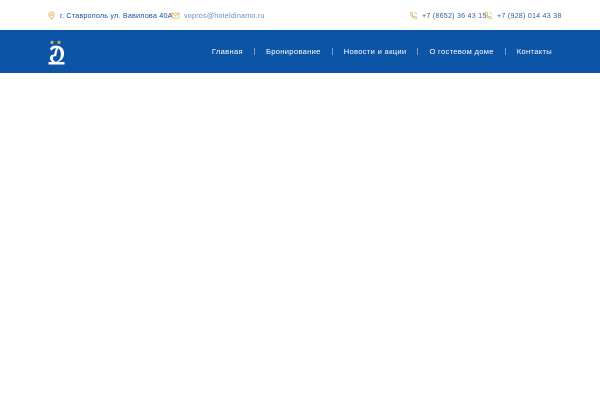 The height and width of the screenshot is (400, 600). Describe the element at coordinates (529, 15) in the screenshot. I see `phone2-link: +7 (928) 014 43 38` at that location.